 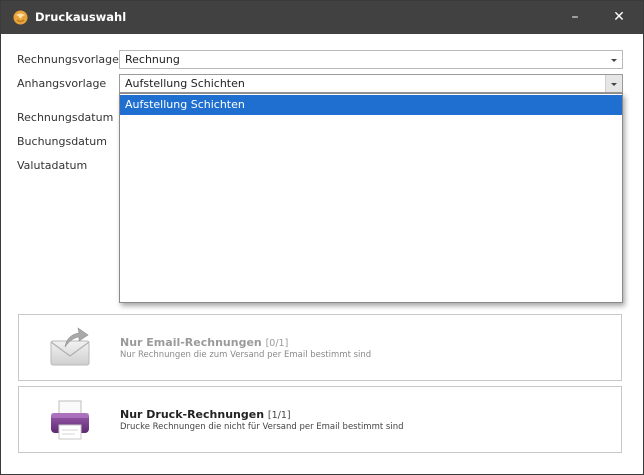 What do you see at coordinates (52, 165) in the screenshot?
I see `valutadatum-label: Valutadatum` at bounding box center [52, 165].